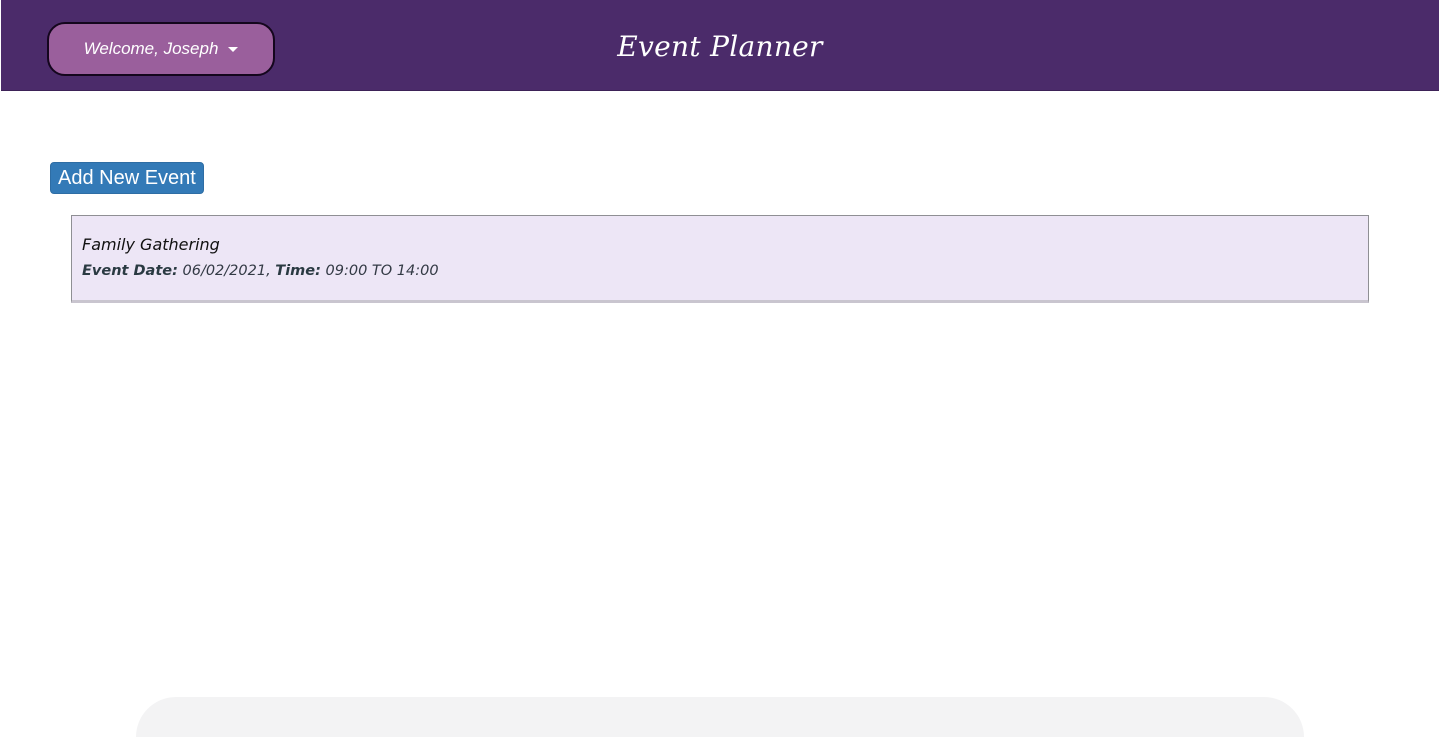  I want to click on event-time-label: Time:, so click(298, 271).